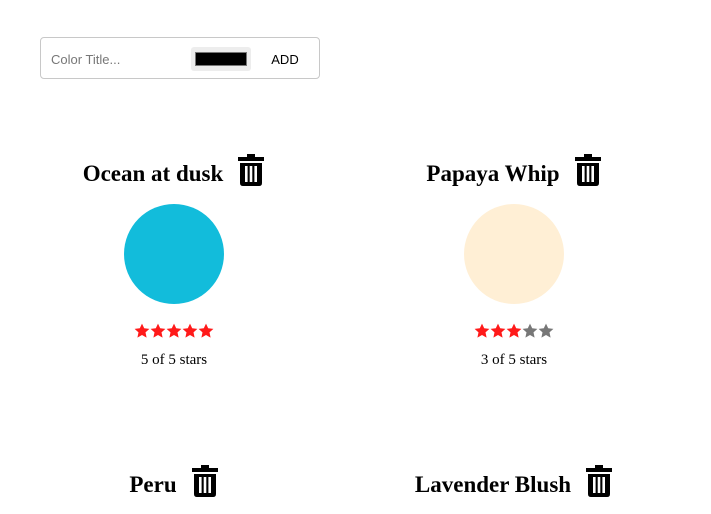  Describe the element at coordinates (285, 59) in the screenshot. I see `add-button: ADD` at that location.